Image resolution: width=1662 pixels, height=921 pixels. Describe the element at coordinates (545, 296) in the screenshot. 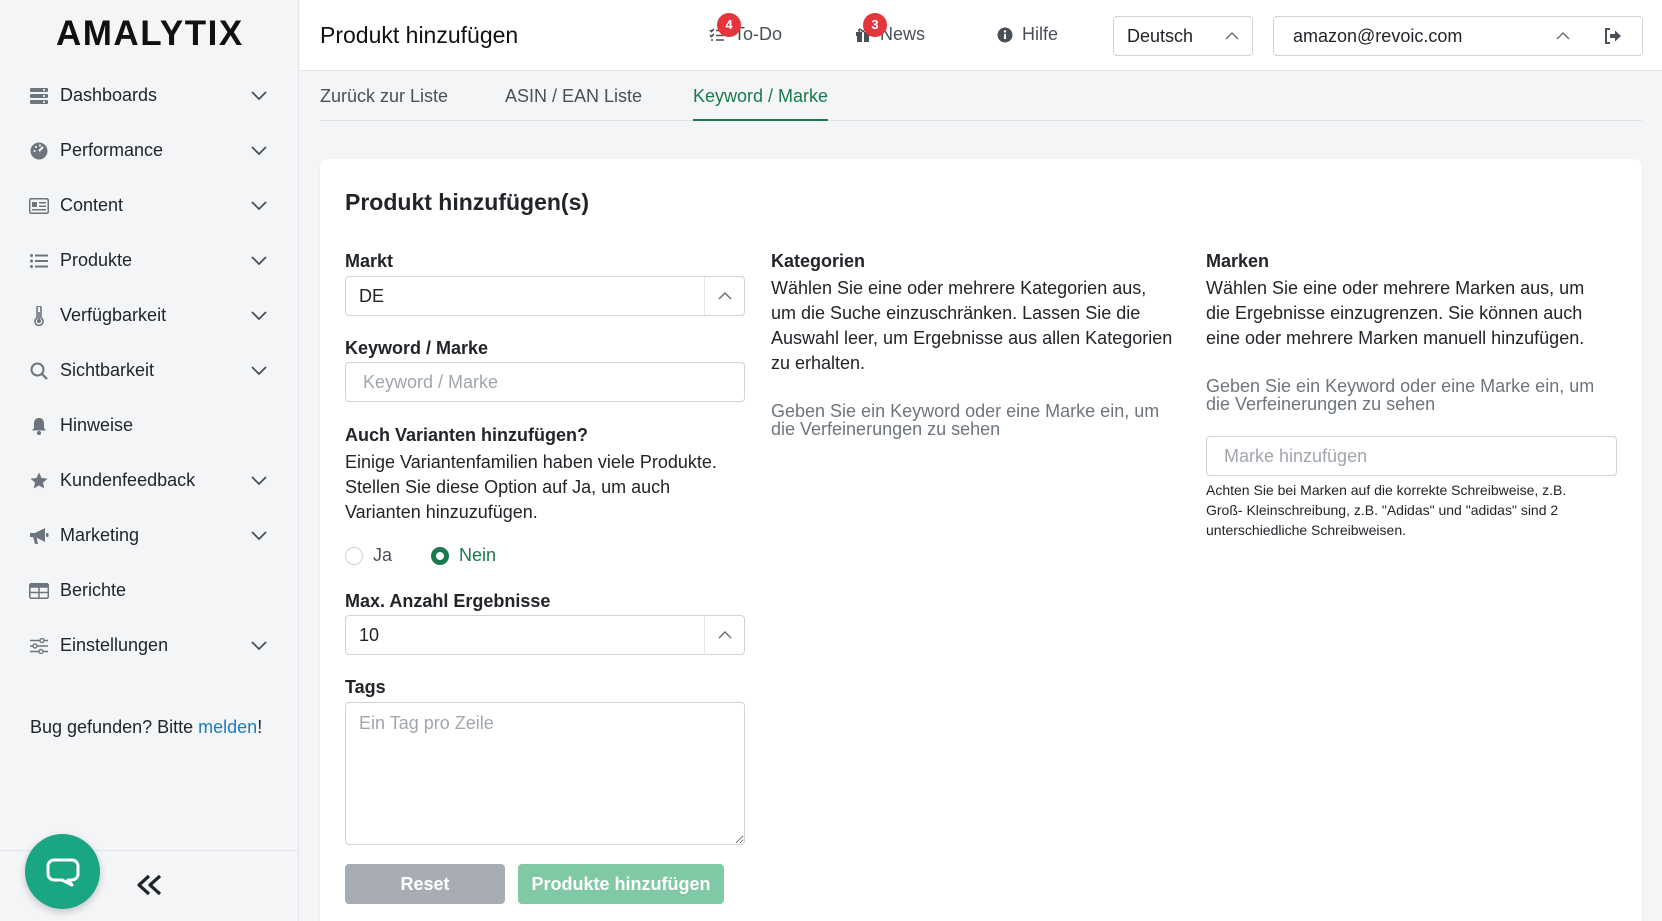

I see `market-select: DE` at that location.